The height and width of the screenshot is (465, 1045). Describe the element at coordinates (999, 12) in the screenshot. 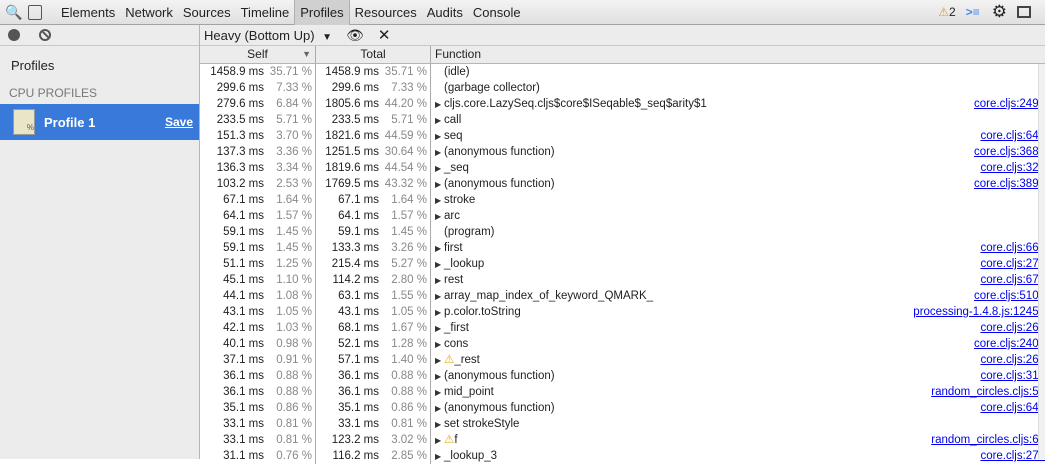

I see `gear-icon: ⚙` at that location.